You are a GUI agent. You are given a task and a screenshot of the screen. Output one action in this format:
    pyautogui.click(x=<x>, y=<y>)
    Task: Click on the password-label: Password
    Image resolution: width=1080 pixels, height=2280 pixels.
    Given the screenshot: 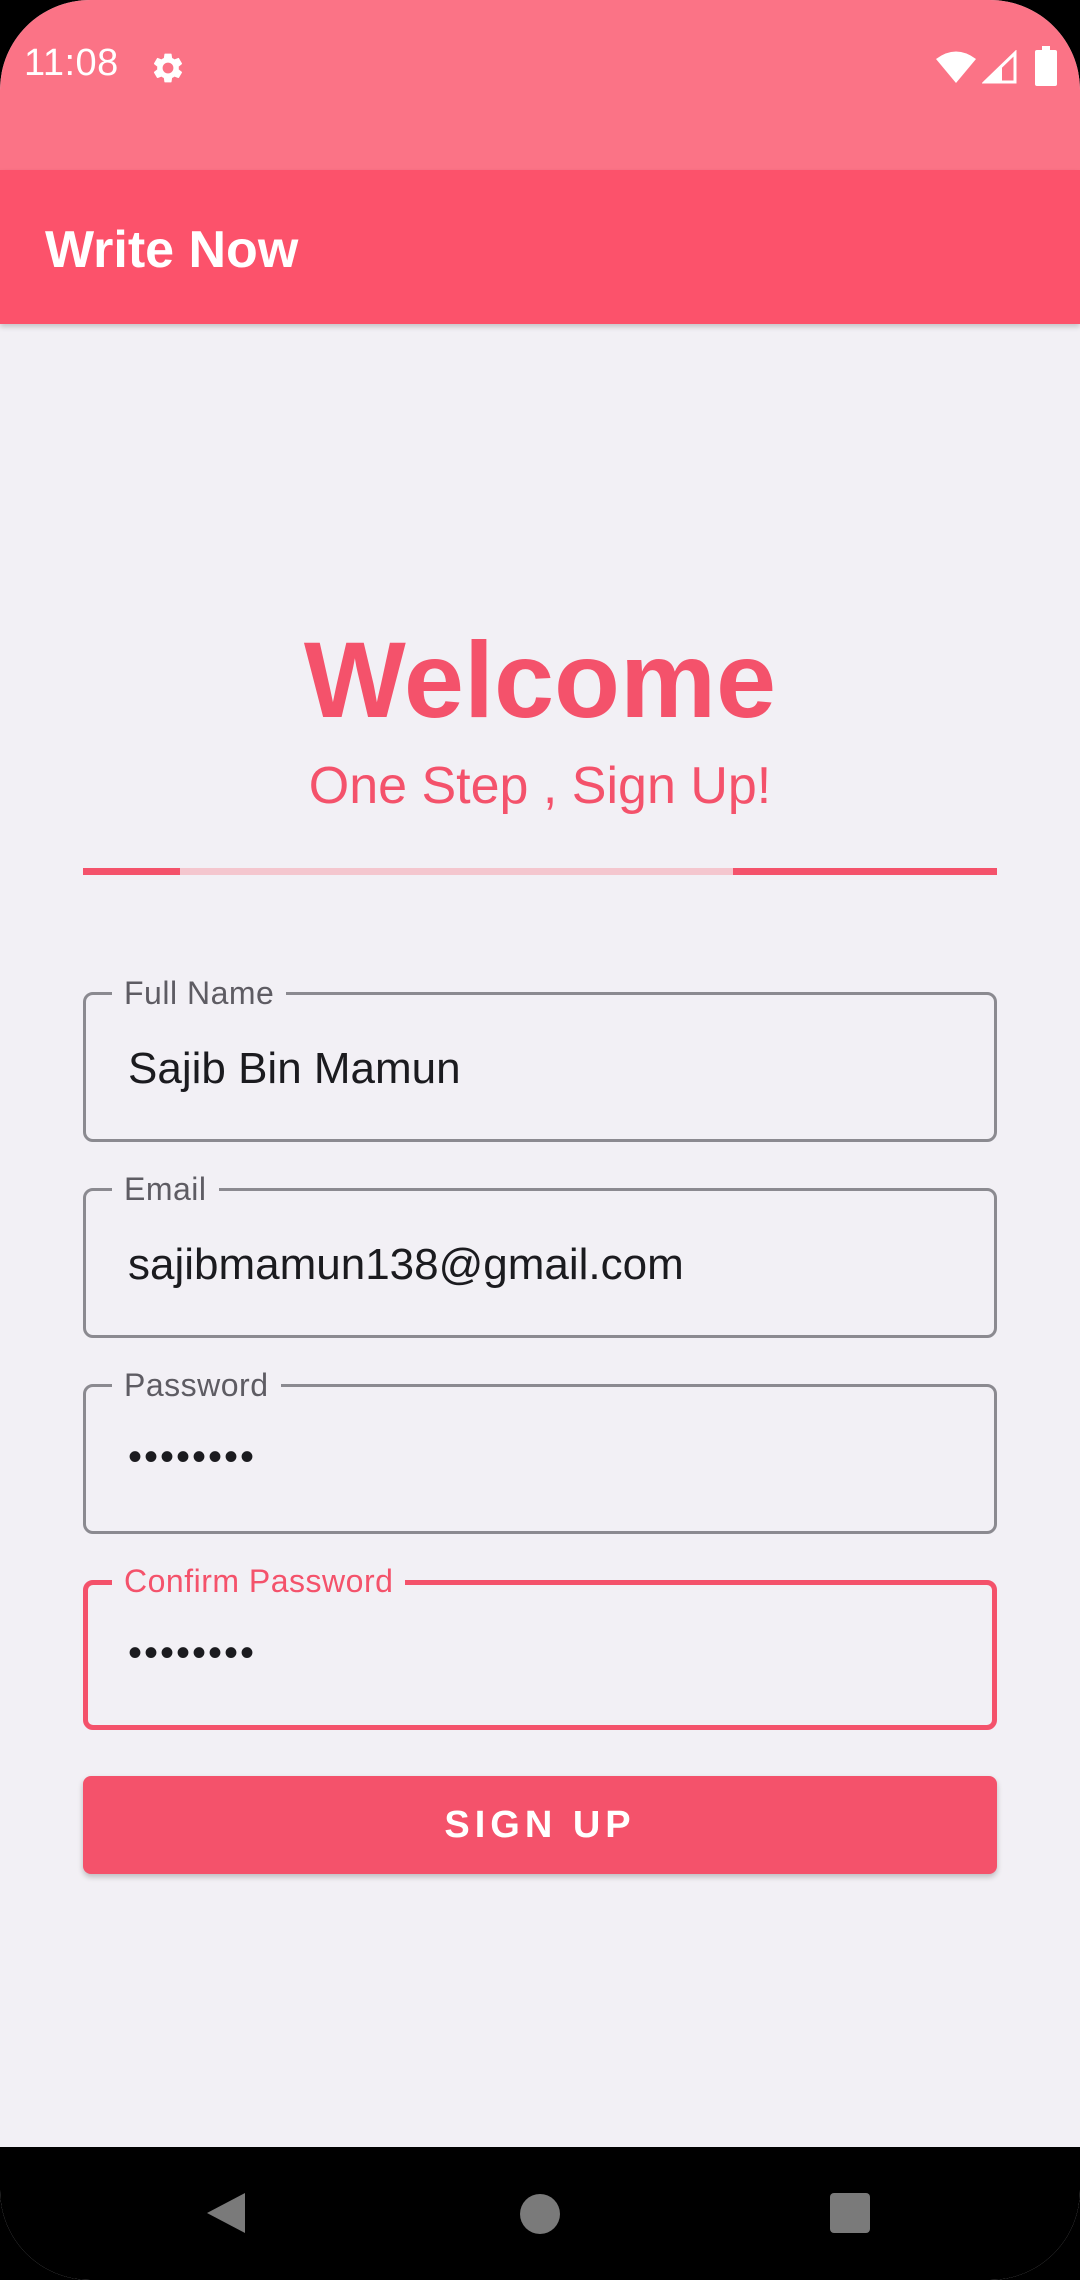 What is the action you would take?
    pyautogui.click(x=196, y=1385)
    